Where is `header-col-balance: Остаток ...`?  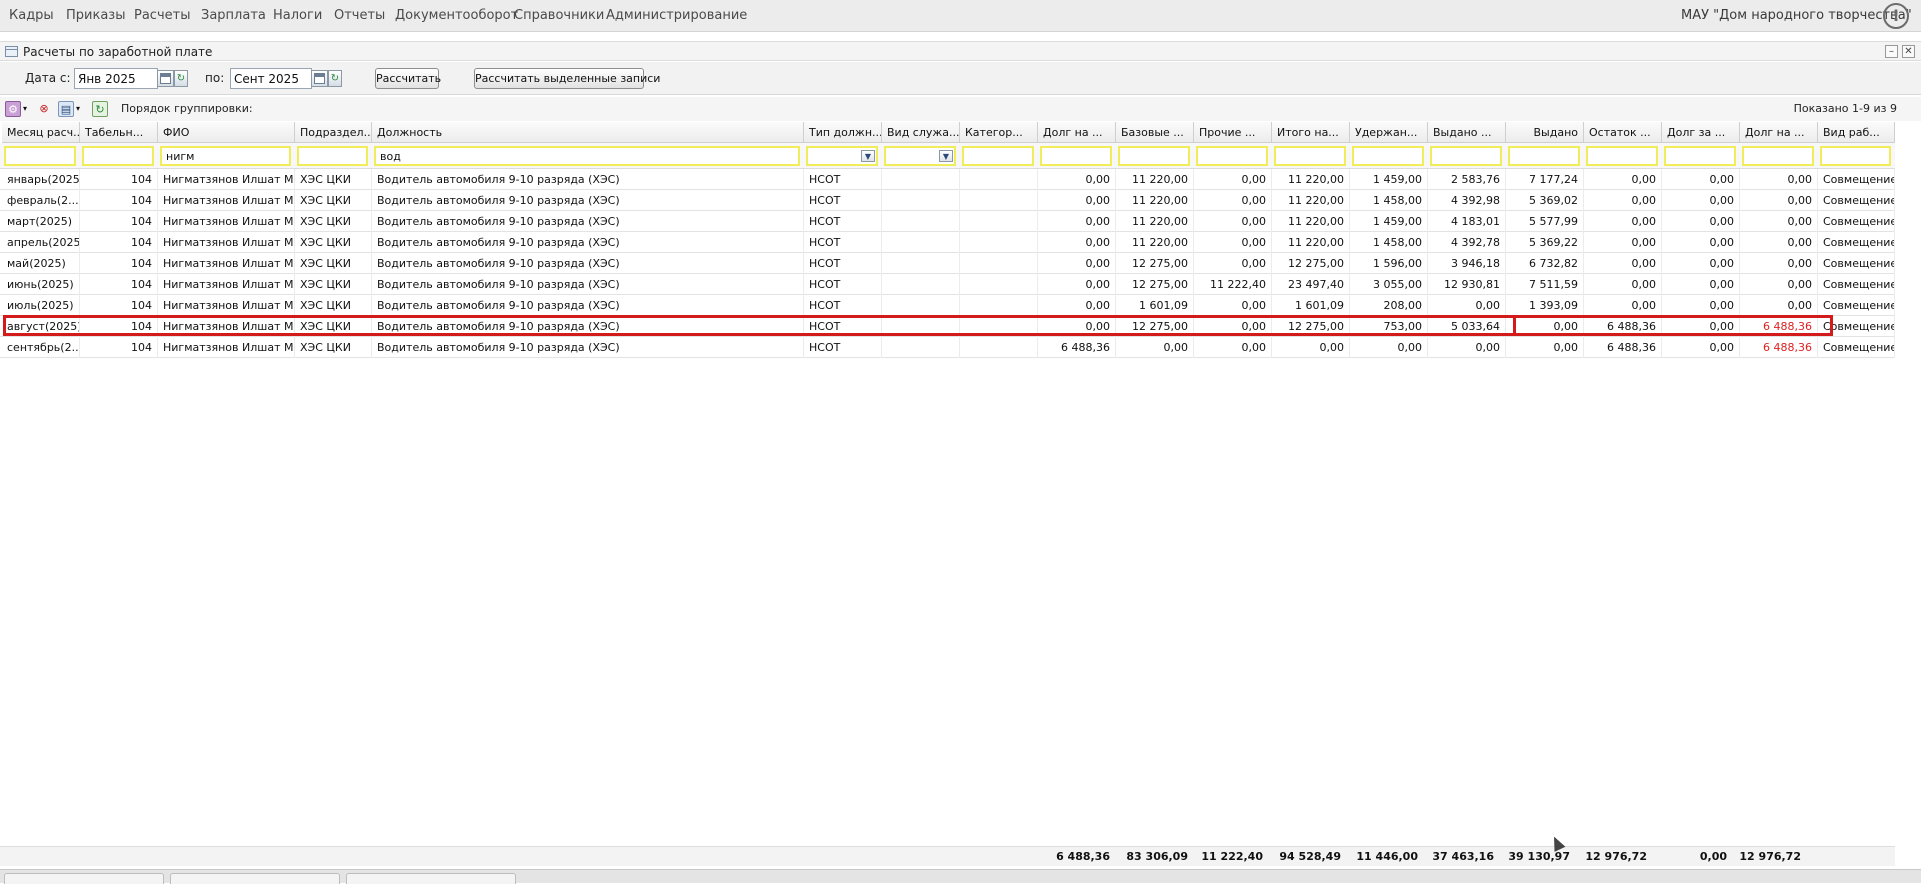 header-col-balance: Остаток ... is located at coordinates (1623, 132).